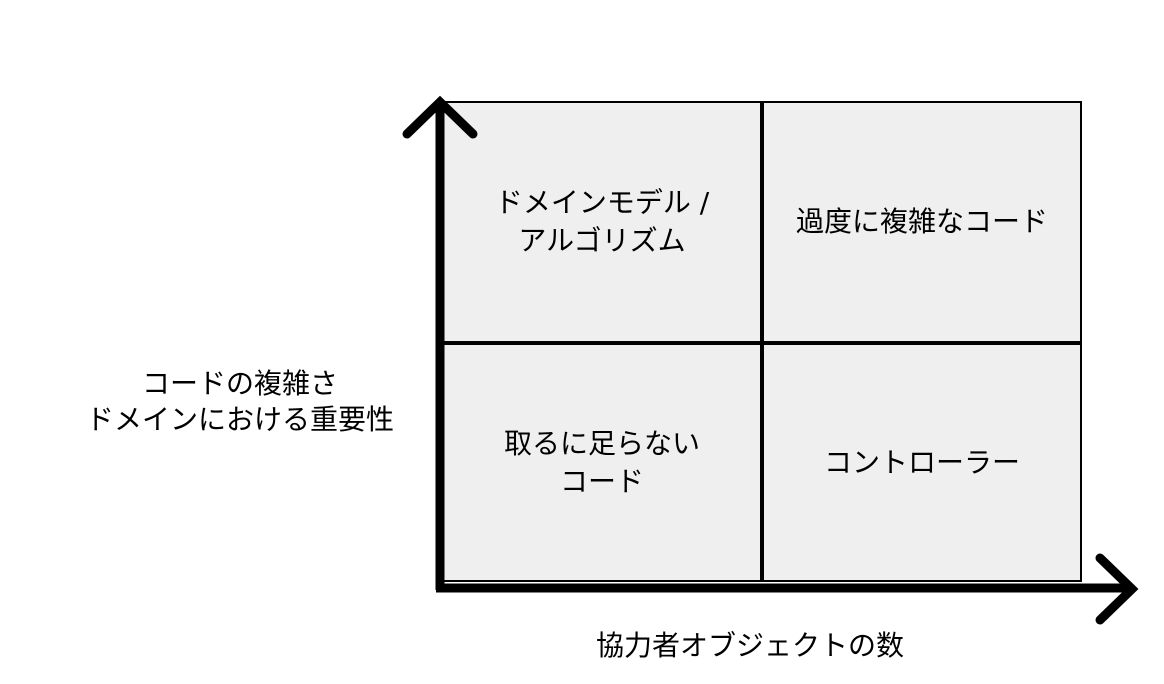  What do you see at coordinates (239, 419) in the screenshot?
I see `y-axis-label-line-2: ドメインにおける重要性` at bounding box center [239, 419].